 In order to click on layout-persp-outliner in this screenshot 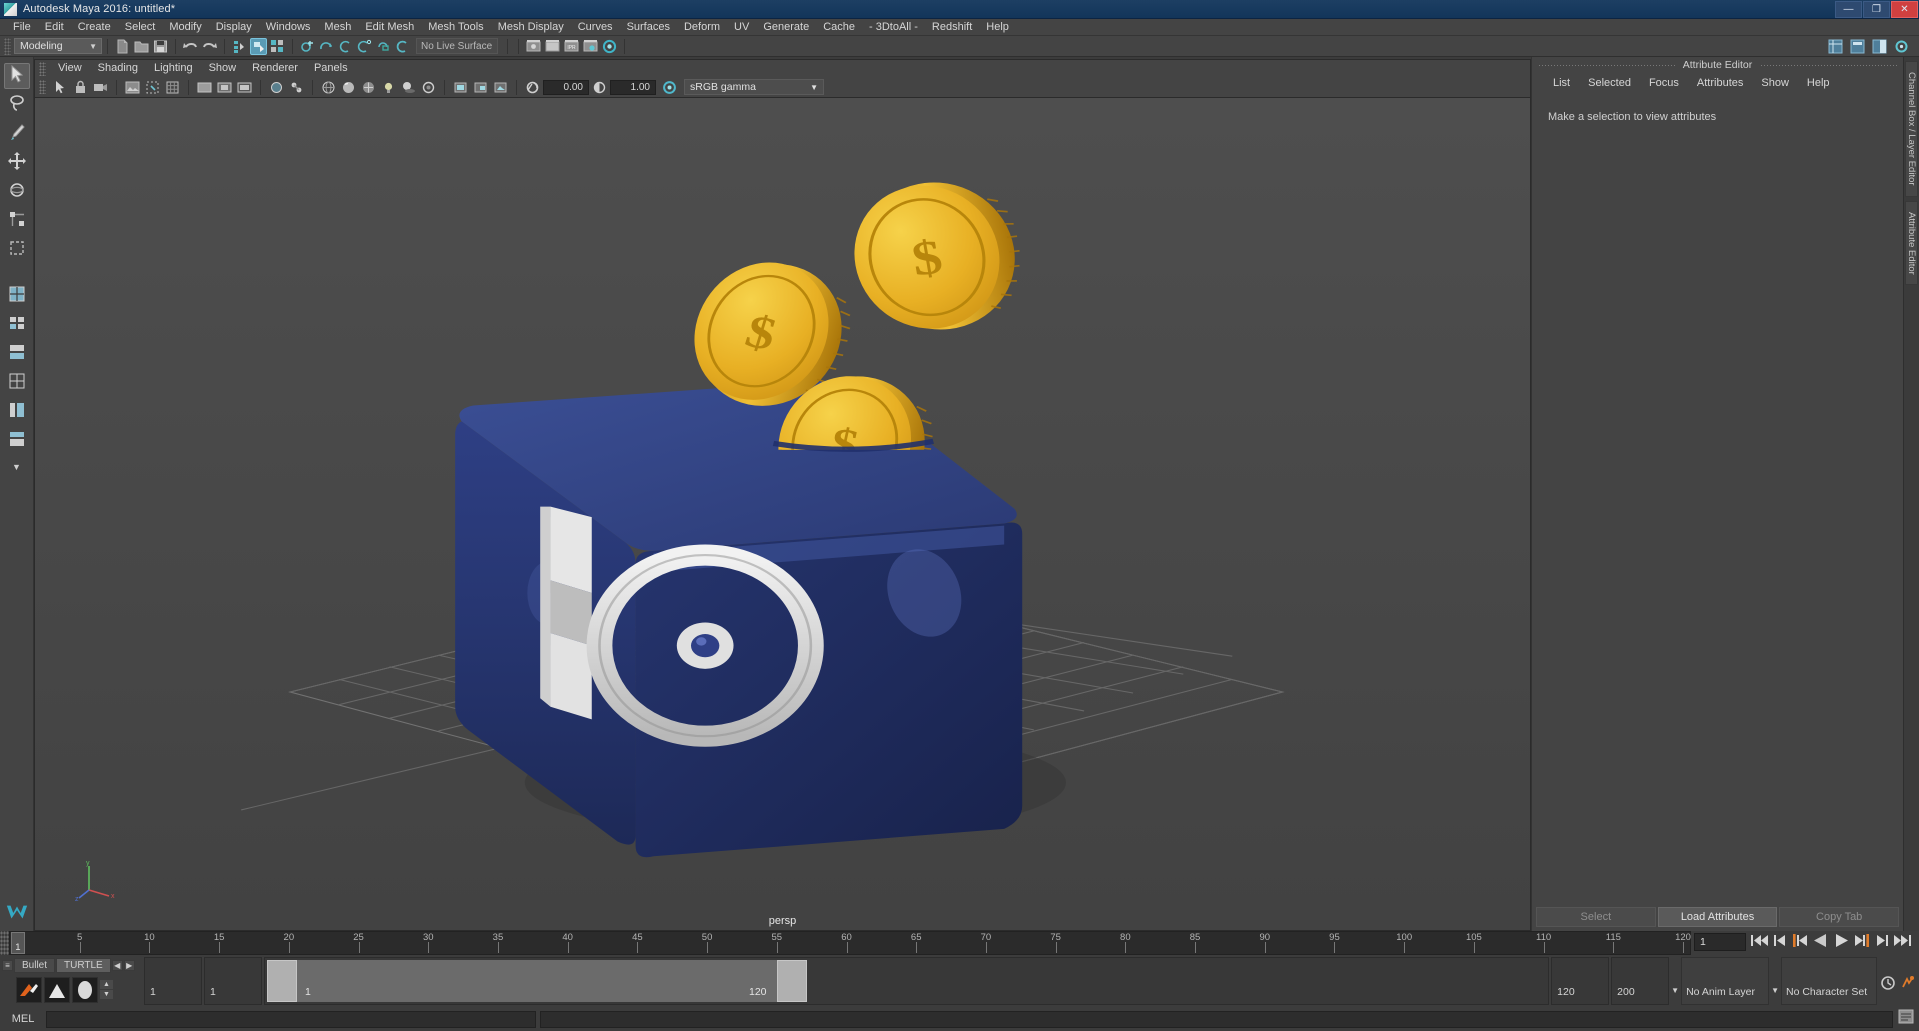, I will do `click(17, 412)`.